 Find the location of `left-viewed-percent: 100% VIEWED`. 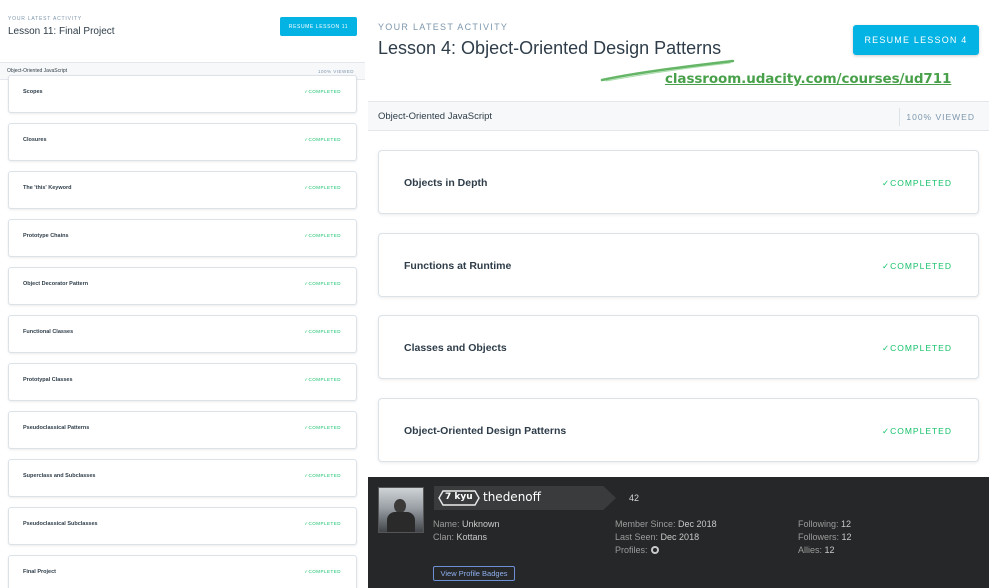

left-viewed-percent: 100% VIEWED is located at coordinates (335, 71).